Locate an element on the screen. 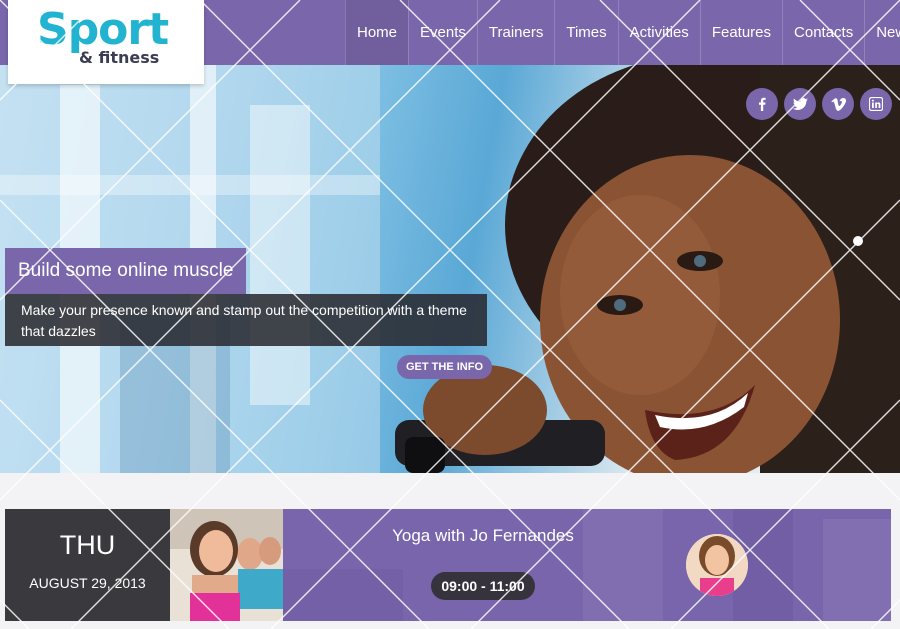 The height and width of the screenshot is (629, 900). logo-tagline: & fitness is located at coordinates (119, 57).